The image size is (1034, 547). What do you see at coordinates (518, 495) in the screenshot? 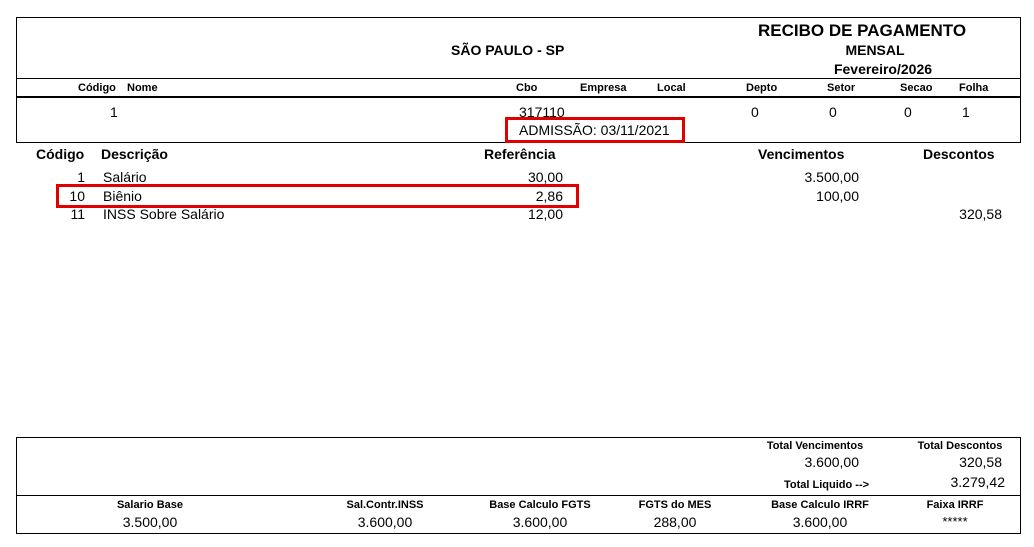
I see `totals-divider` at bounding box center [518, 495].